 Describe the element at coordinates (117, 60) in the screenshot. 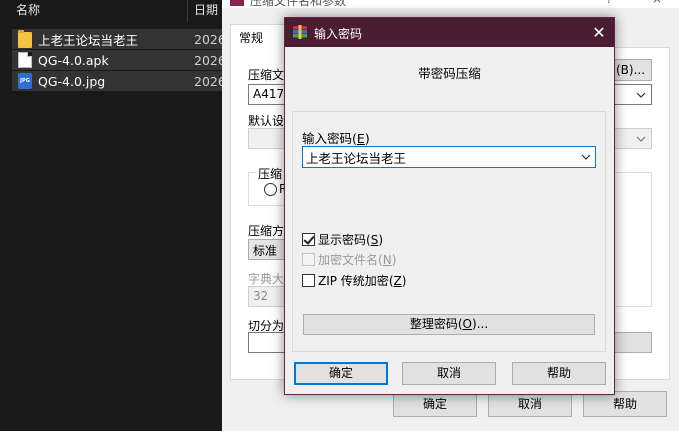

I see `file-row-apk: QG-4.0.apk 2026` at that location.